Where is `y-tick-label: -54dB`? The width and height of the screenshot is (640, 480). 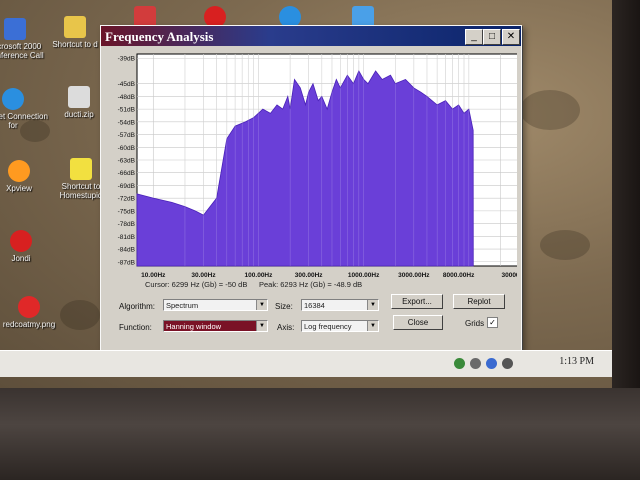 y-tick-label: -54dB is located at coordinates (126, 122).